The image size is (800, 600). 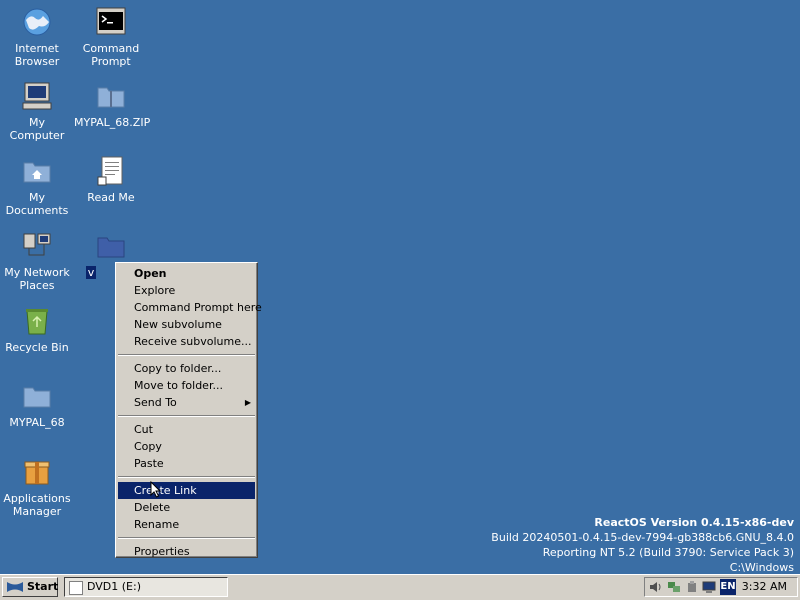 I want to click on icon-label: MYPAL_68.ZIP, so click(x=112, y=122).